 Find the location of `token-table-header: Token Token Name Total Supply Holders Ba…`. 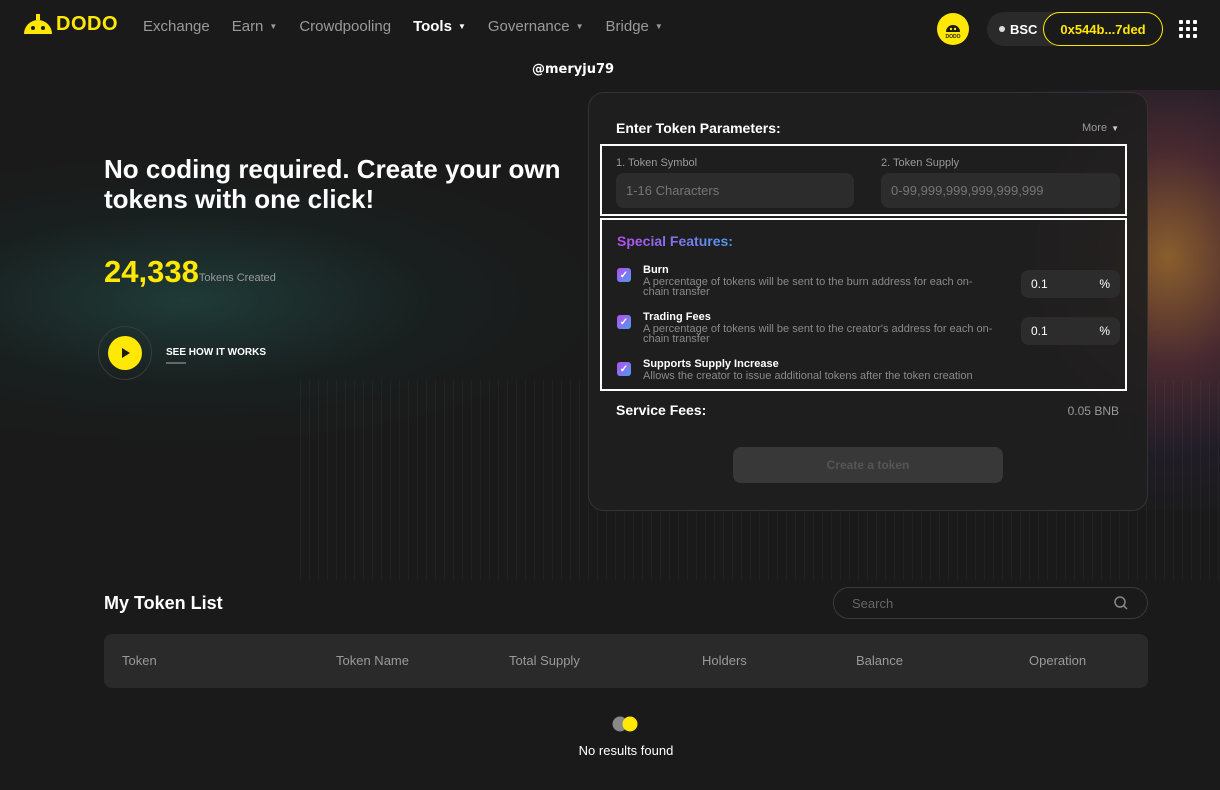

token-table-header: Token Token Name Total Supply Holders Ba… is located at coordinates (626, 661).